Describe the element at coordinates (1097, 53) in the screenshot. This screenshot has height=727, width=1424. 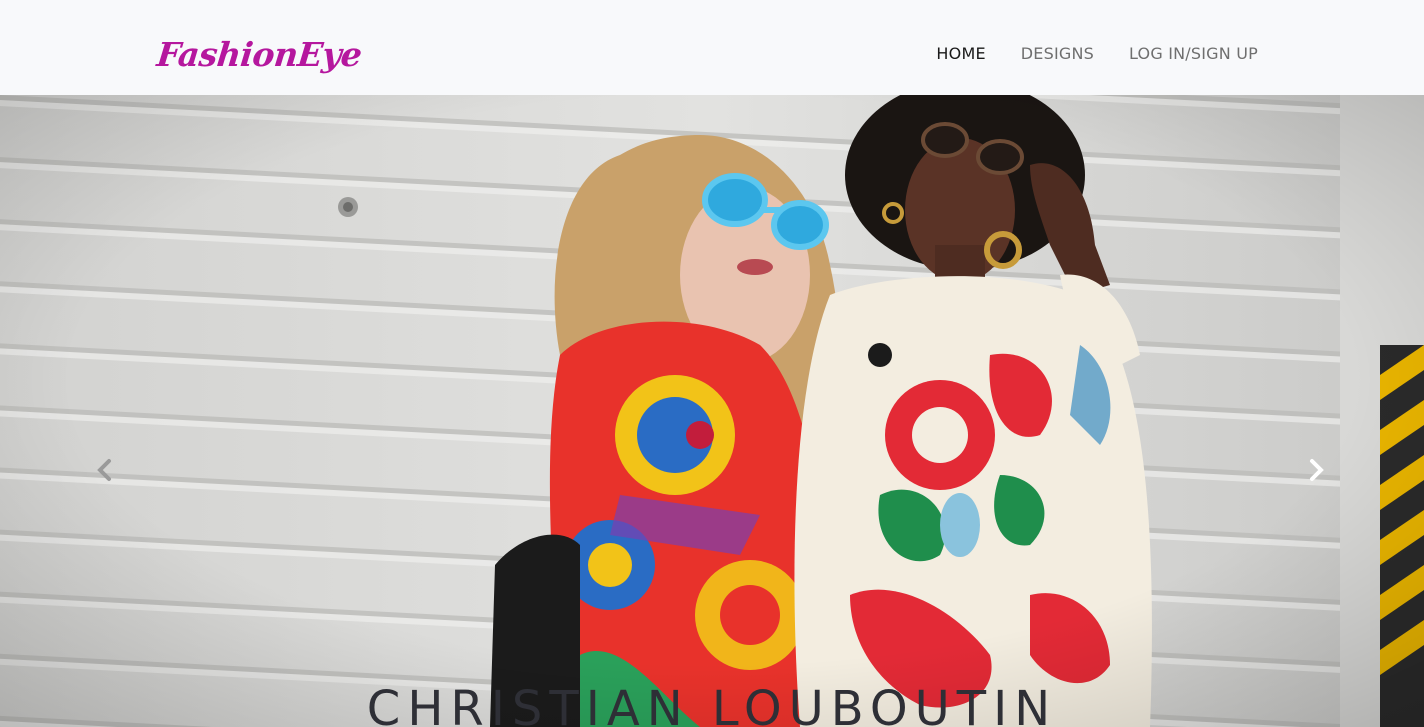
I see `nav-menu: HOME DESIGNS LOG IN/SIGN UP` at that location.